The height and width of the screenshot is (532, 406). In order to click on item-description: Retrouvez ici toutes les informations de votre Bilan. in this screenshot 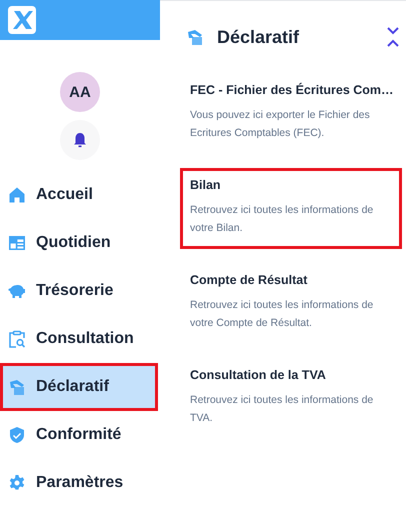, I will do `click(282, 219)`.